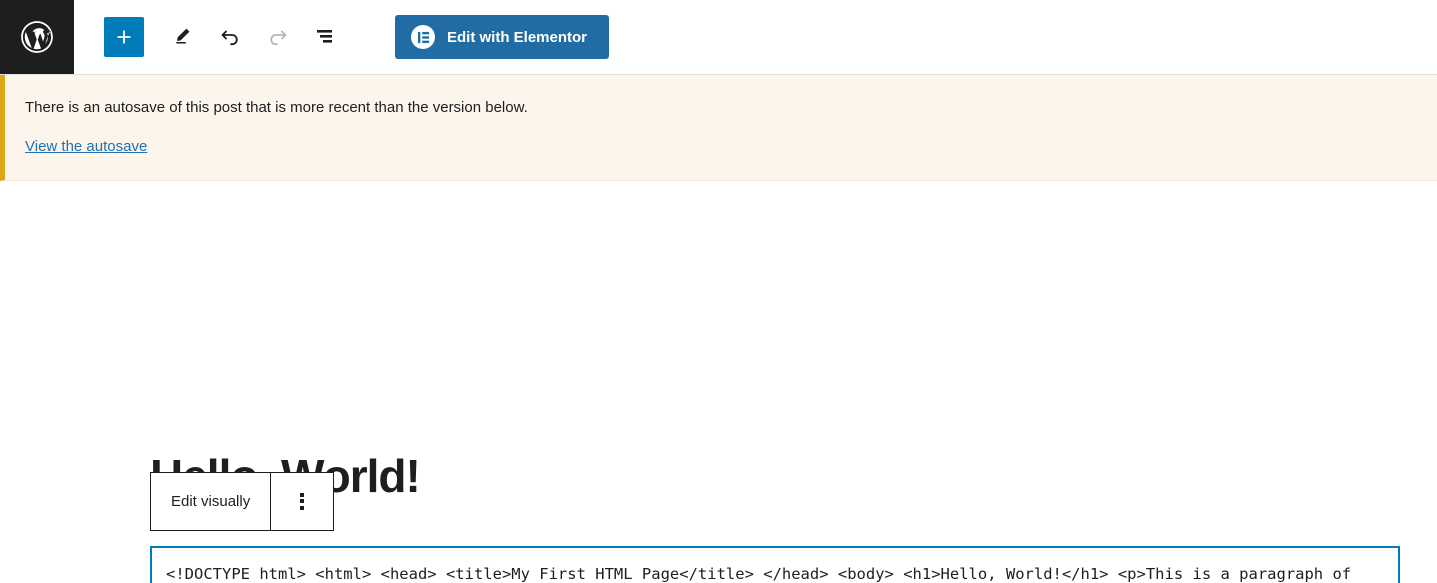 This screenshot has width=1437, height=583. I want to click on undo-button, so click(230, 37).